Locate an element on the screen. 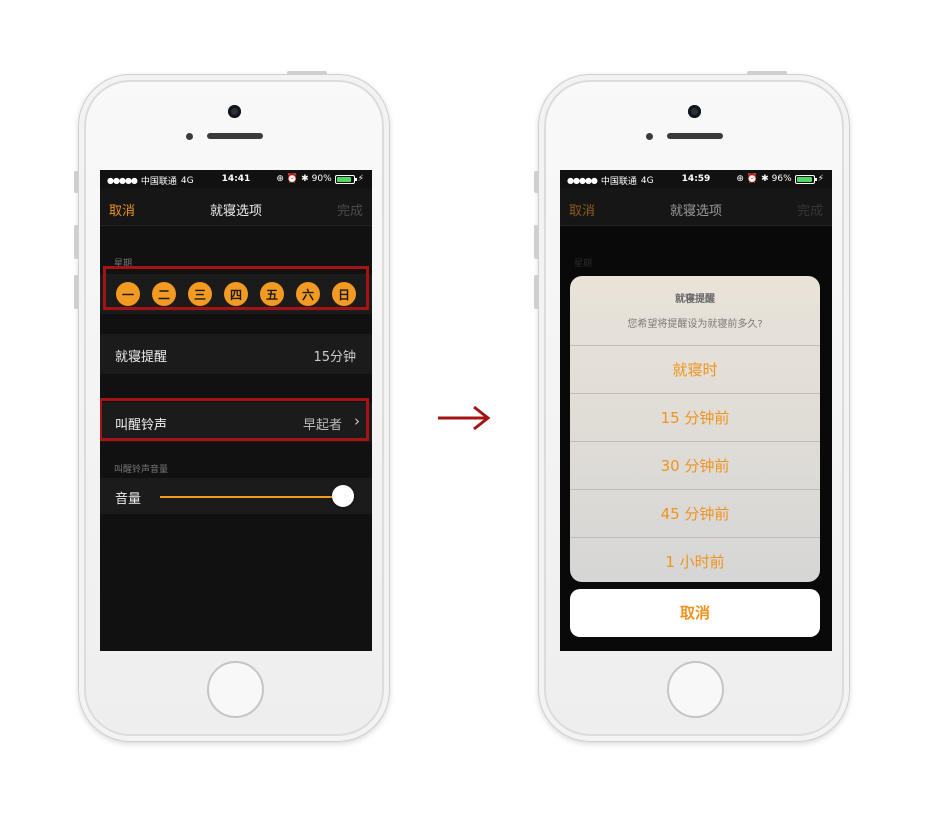  bedtime-reminder-value: 15分钟 is located at coordinates (334, 357).